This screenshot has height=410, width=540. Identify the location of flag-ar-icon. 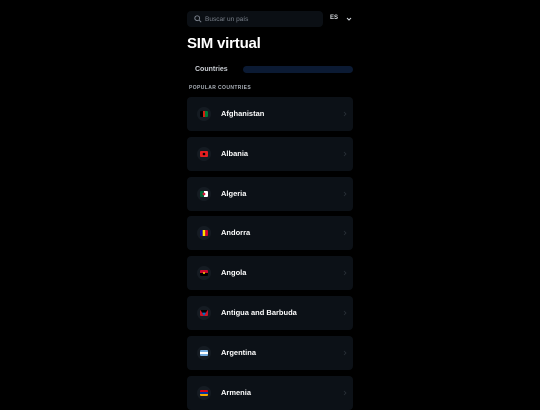
(204, 352).